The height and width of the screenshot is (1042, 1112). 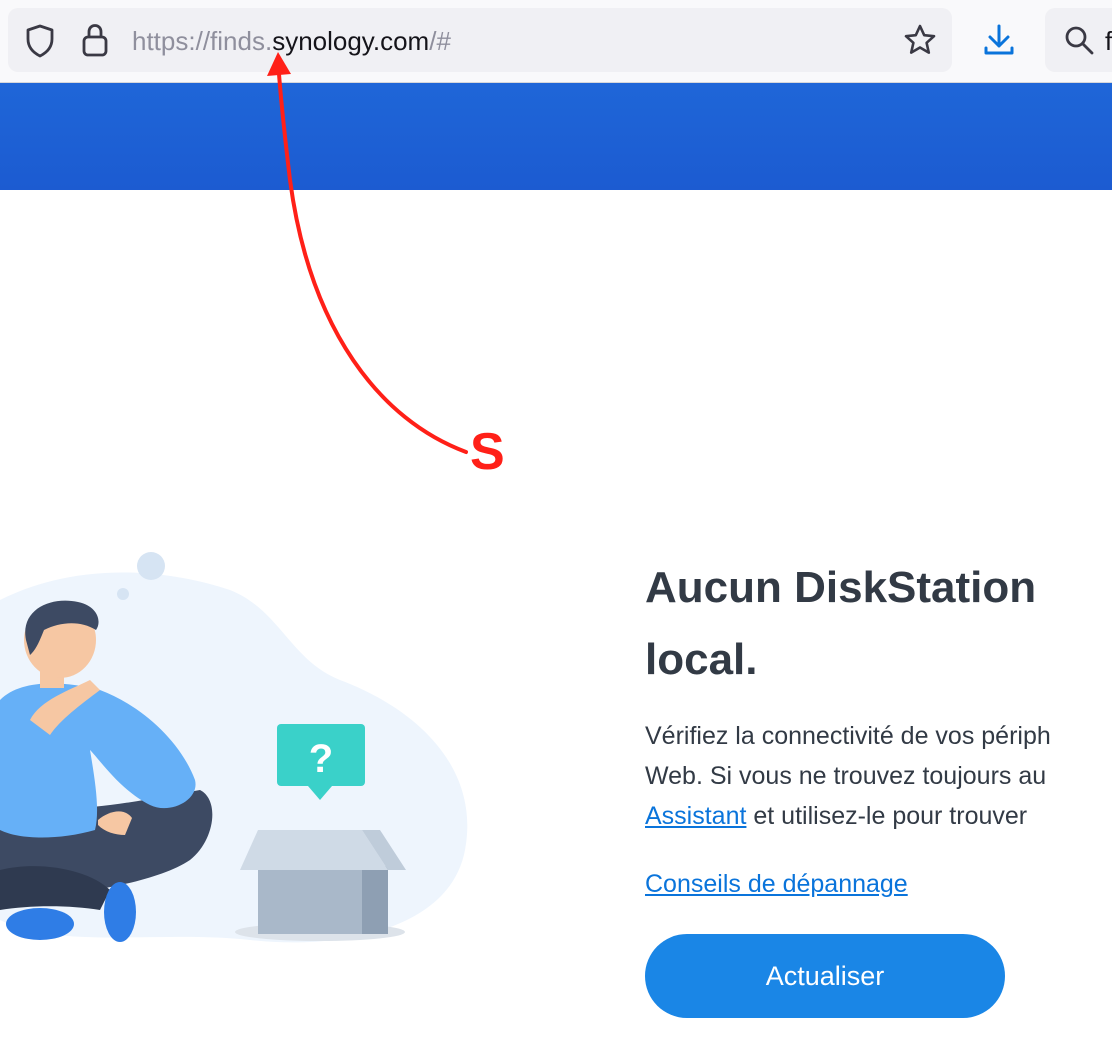 What do you see at coordinates (1108, 41) in the screenshot?
I see `search-text: f` at bounding box center [1108, 41].